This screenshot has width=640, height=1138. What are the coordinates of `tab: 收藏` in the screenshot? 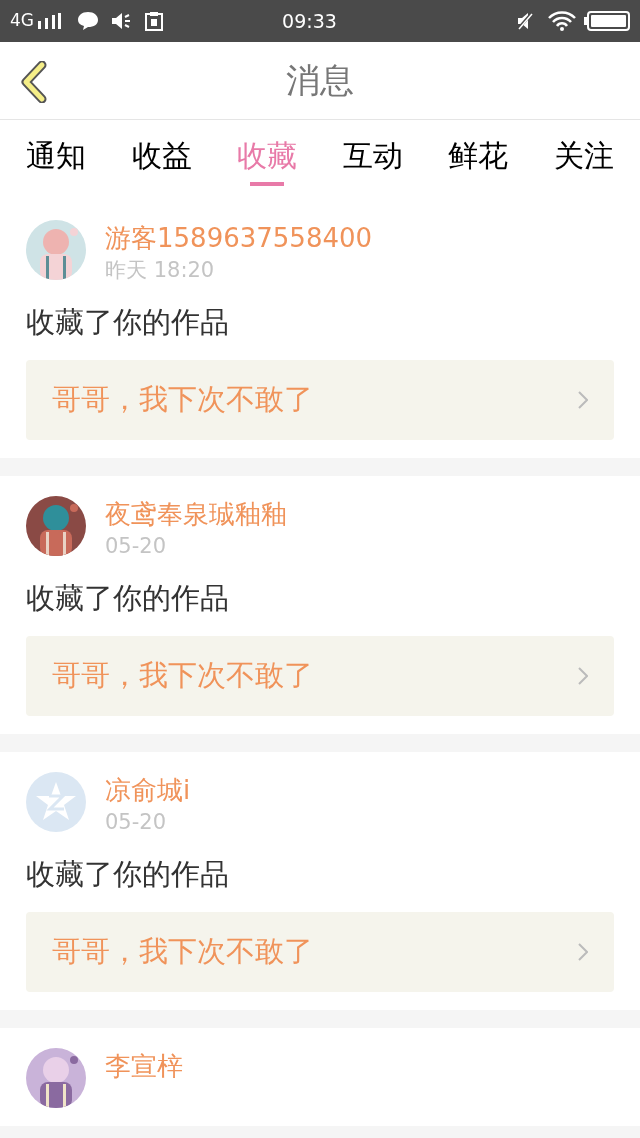 It's located at (267, 160).